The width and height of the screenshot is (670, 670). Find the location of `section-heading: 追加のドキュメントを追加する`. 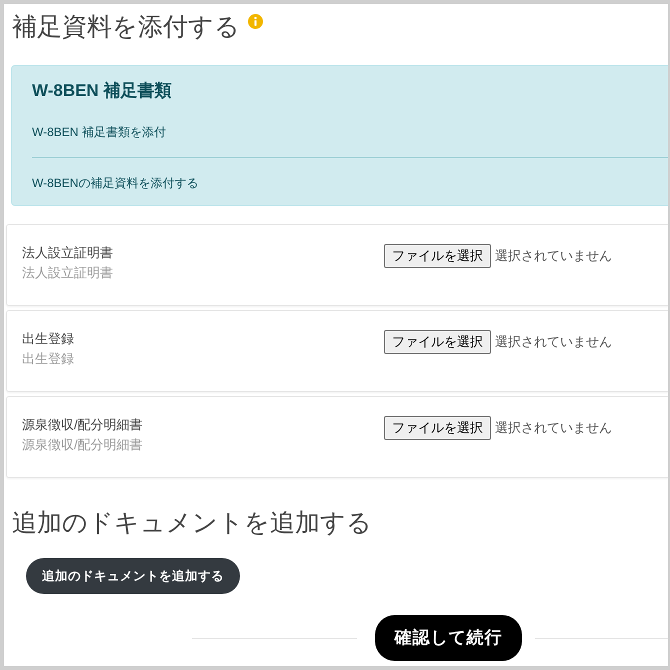

section-heading: 追加のドキュメントを追加する is located at coordinates (192, 523).